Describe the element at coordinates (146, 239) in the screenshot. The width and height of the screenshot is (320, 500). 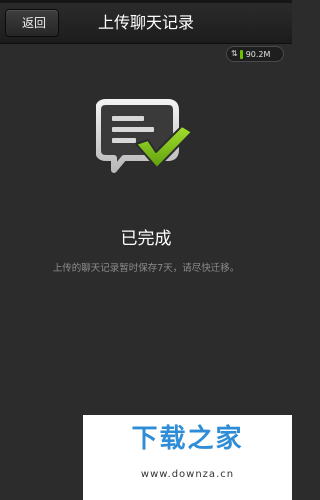
I see `status-title: 已完成` at that location.